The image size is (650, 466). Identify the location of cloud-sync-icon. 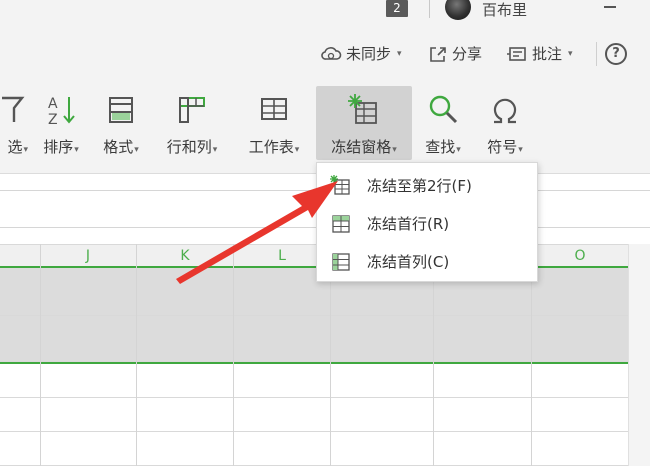
(331, 53).